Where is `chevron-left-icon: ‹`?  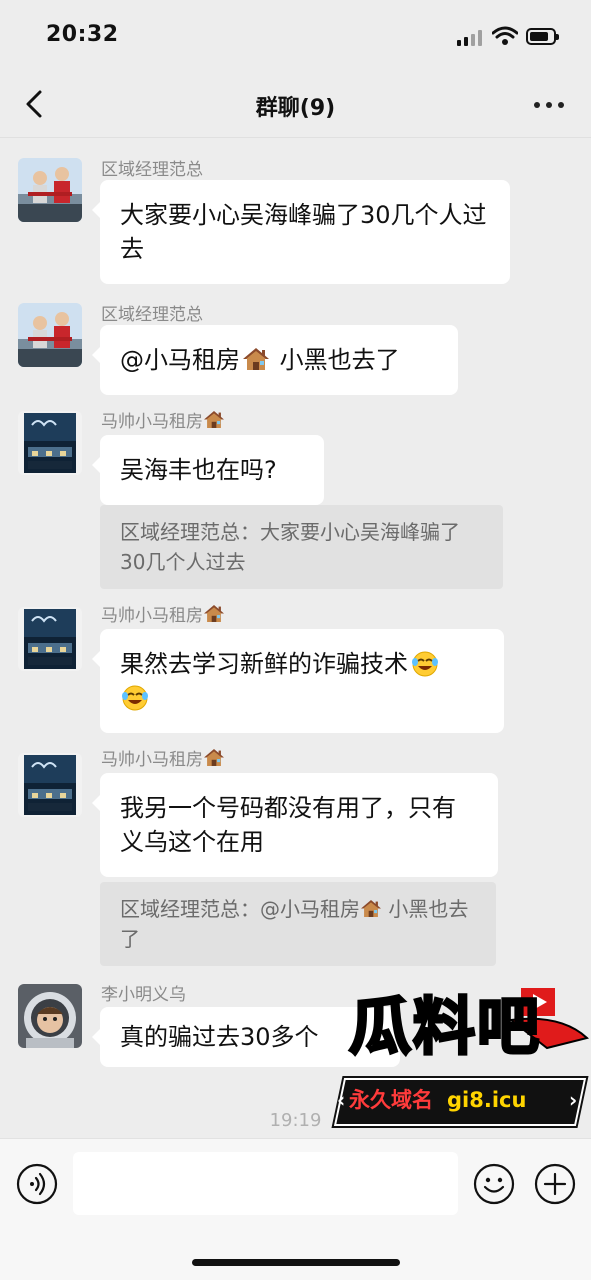 chevron-left-icon: ‹ is located at coordinates (341, 1100).